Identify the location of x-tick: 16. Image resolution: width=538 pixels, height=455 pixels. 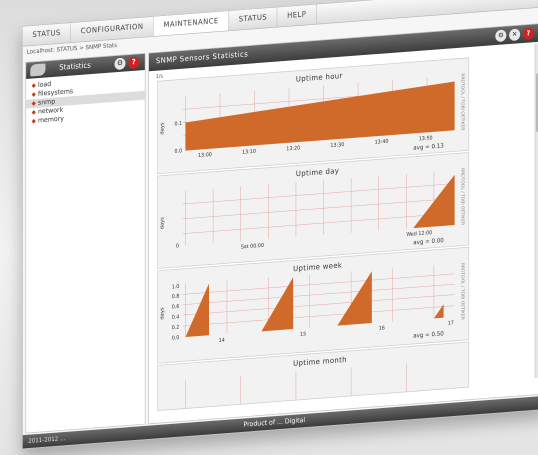
(382, 328).